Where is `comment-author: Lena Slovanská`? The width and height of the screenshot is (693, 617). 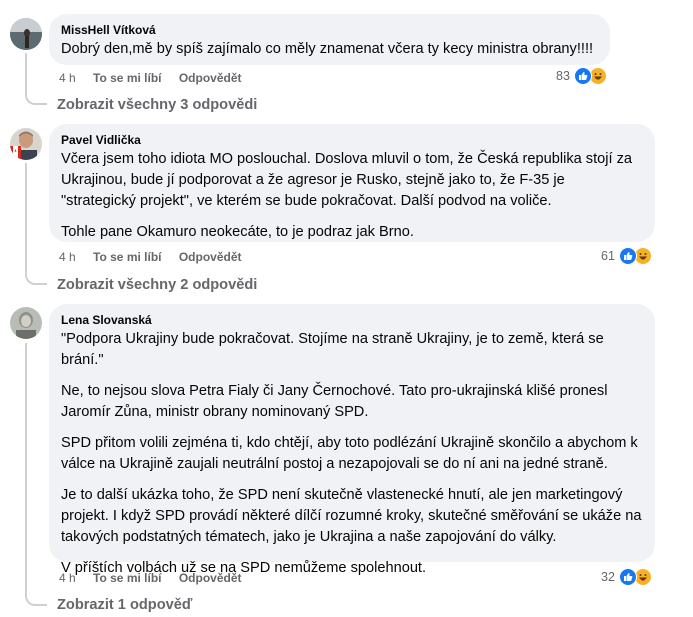
comment-author: Lena Slovanská is located at coordinates (352, 320).